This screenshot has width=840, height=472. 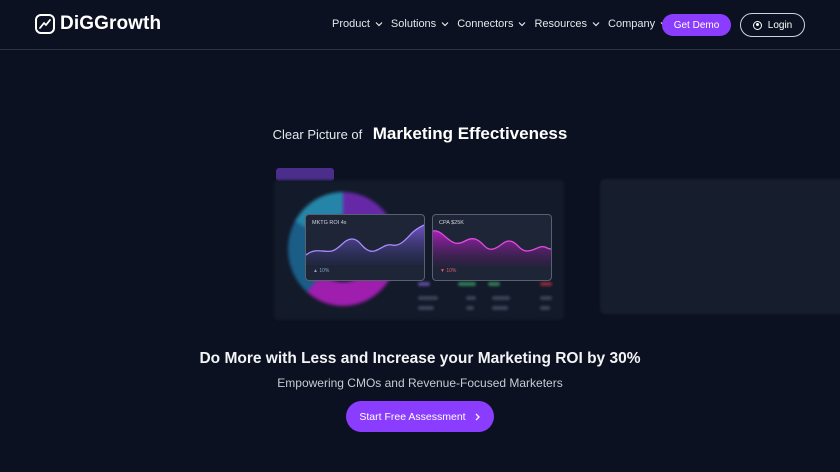 I want to click on dashboard-preview: MKTG ROI 4x ▲ 10% CPA $25K ▼ 10%, so click(x=420, y=245).